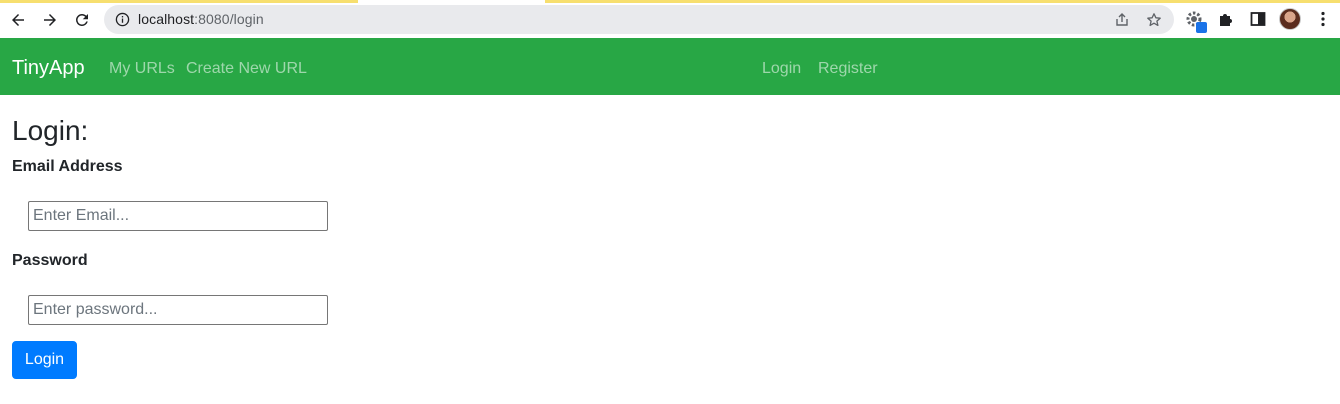 The width and height of the screenshot is (1340, 404). I want to click on login-submit-button: Login, so click(44, 360).